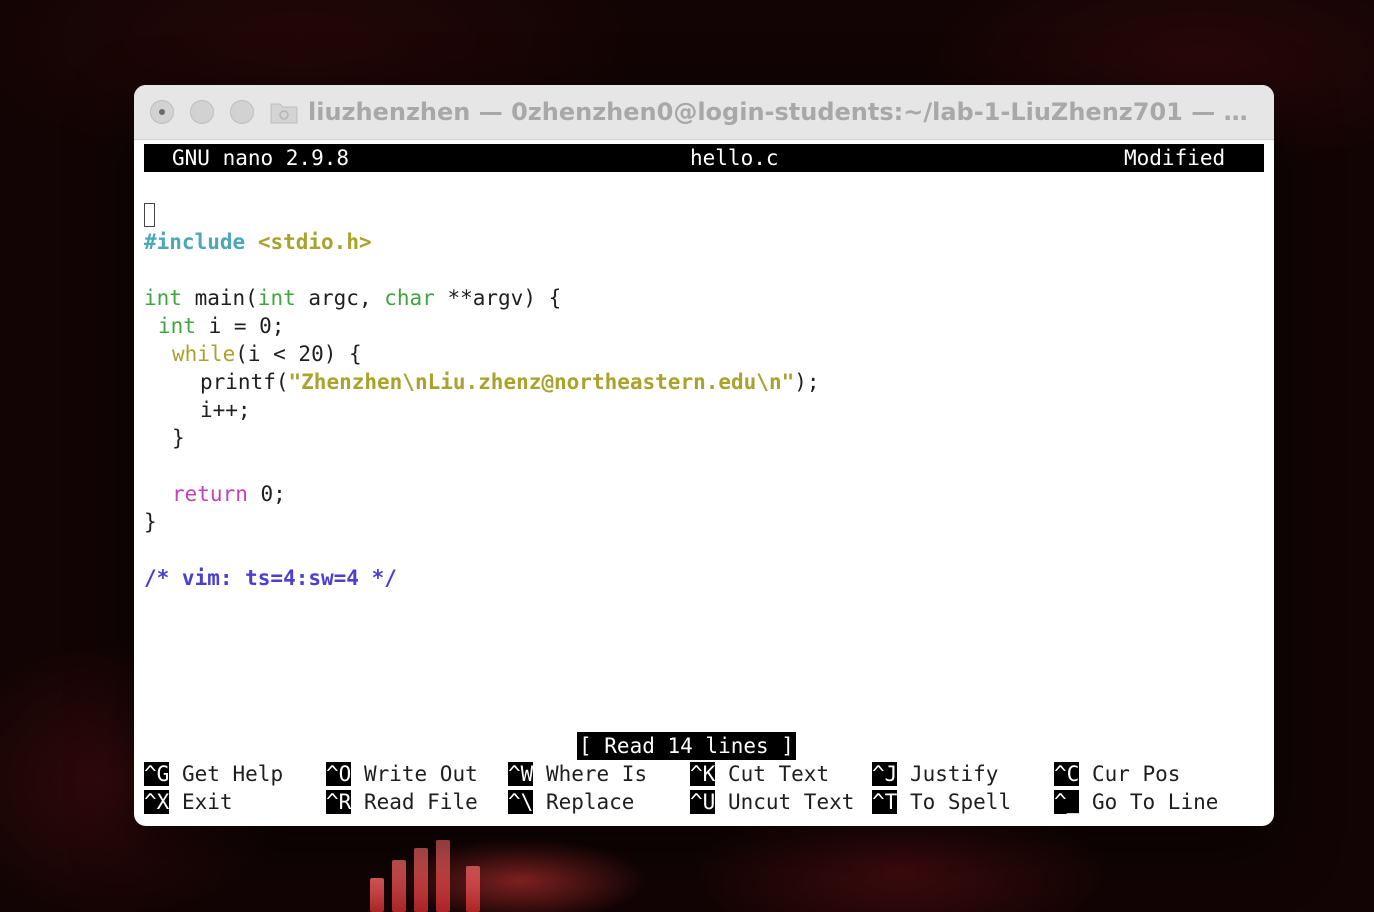 This screenshot has height=912, width=1374. I want to click on code-text: **argv) {, so click(498, 298).